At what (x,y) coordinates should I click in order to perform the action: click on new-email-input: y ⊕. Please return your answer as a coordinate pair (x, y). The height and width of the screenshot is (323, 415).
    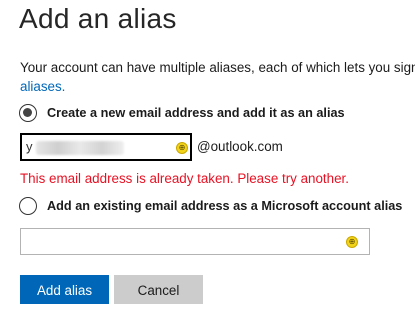
    Looking at the image, I should click on (106, 147).